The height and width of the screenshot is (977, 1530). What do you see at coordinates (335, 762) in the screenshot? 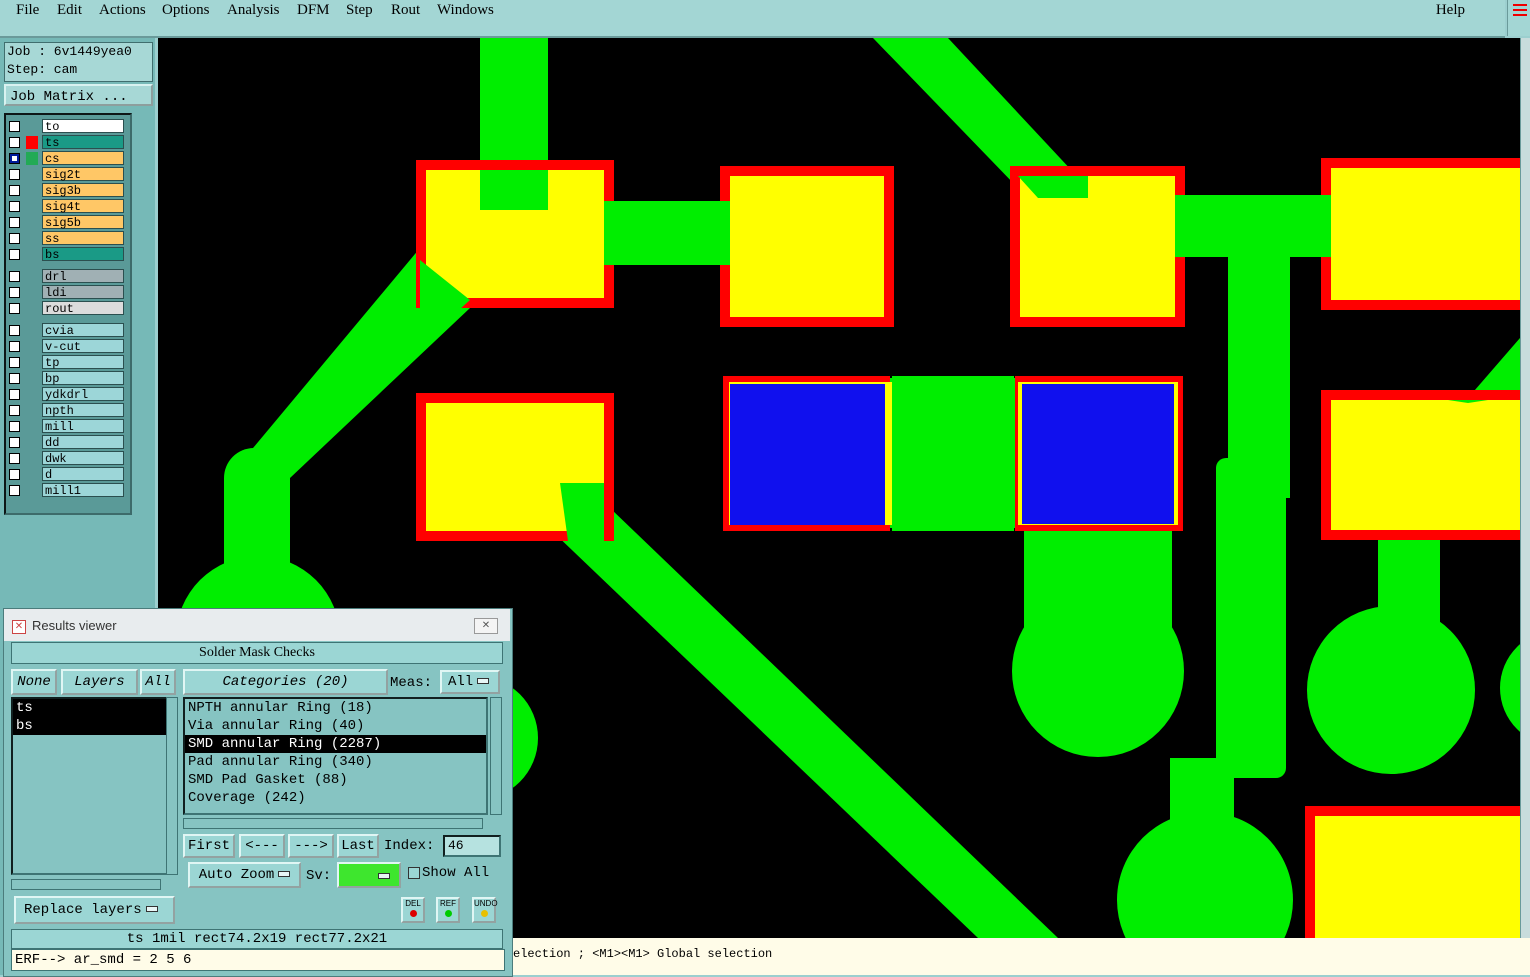
I see `category-item: Pad annular Ring (340)` at bounding box center [335, 762].